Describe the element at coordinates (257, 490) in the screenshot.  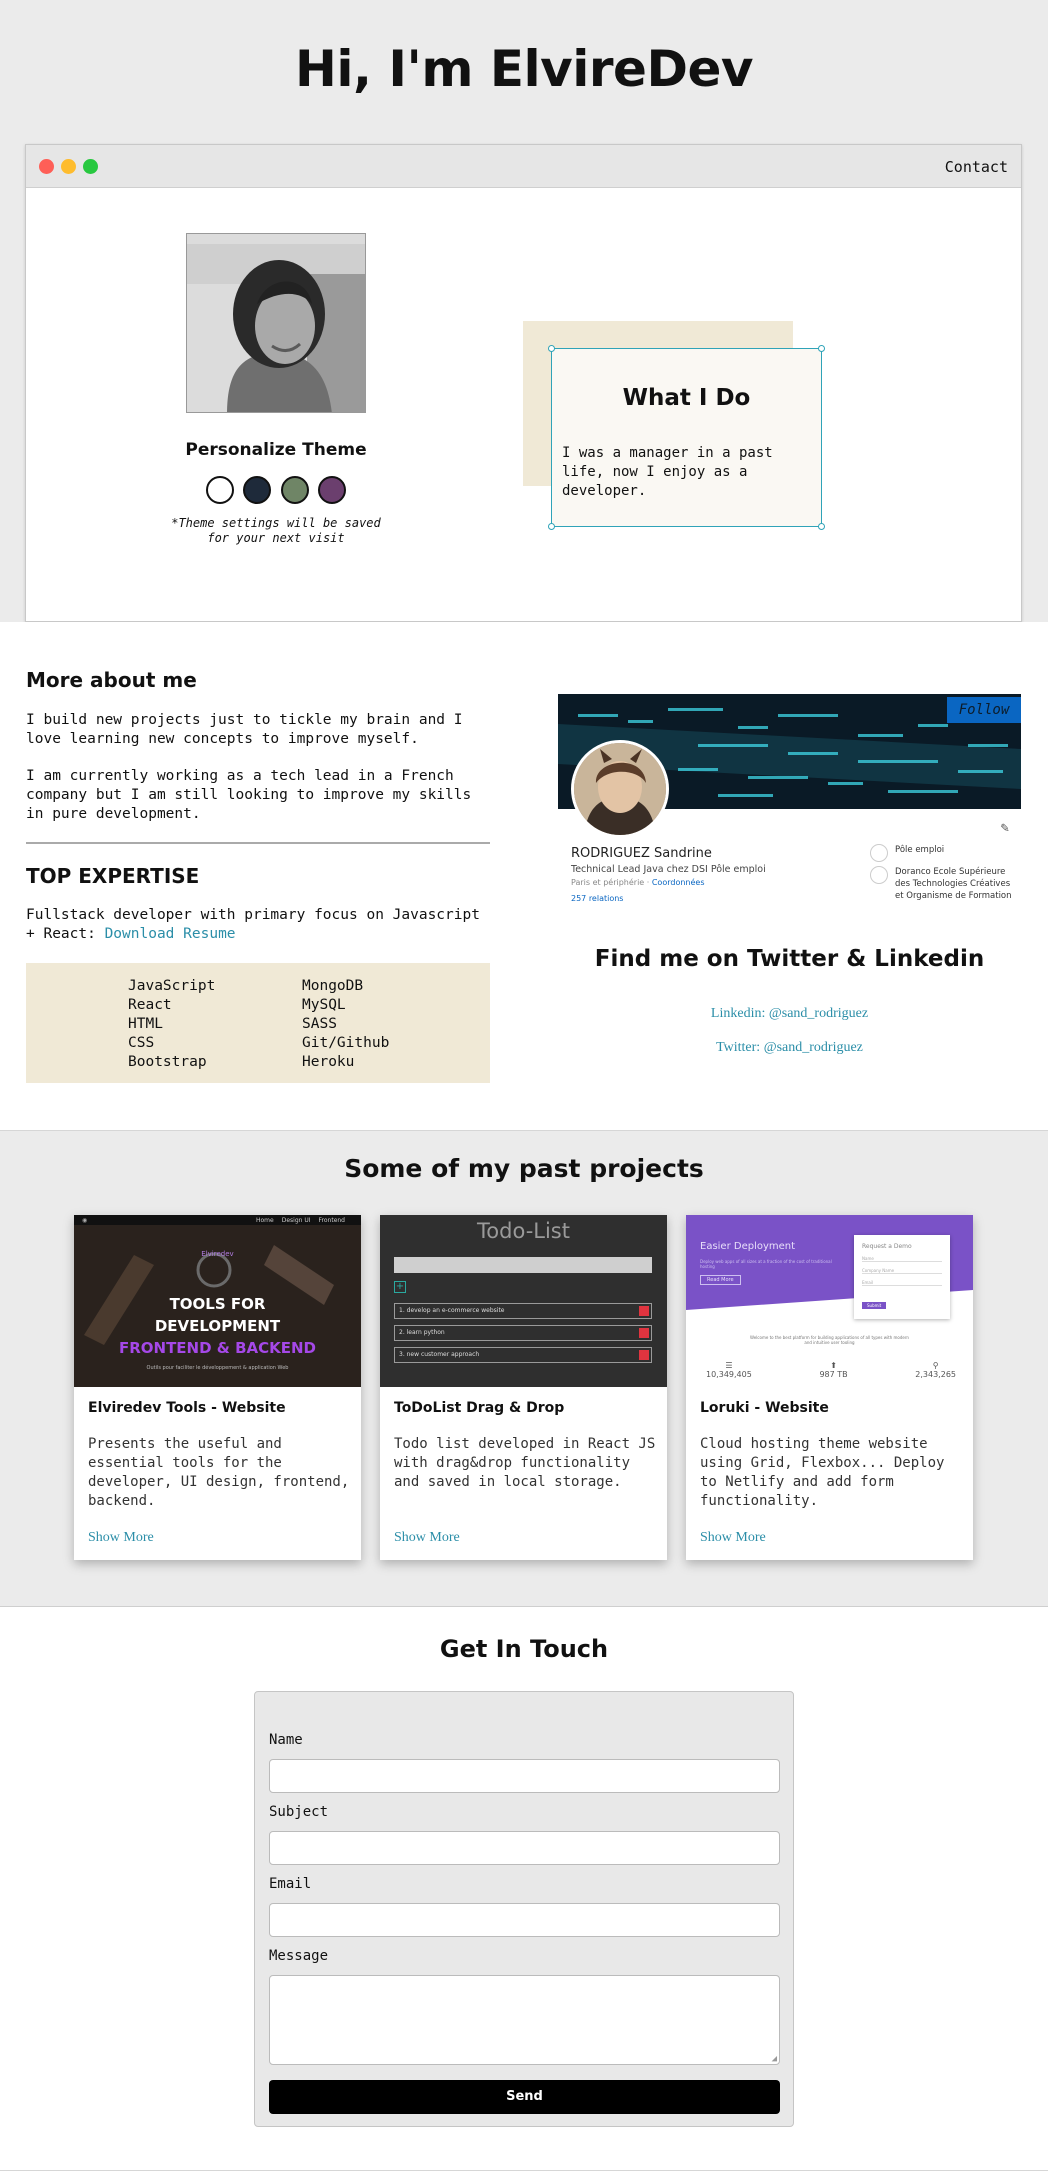
I see `theme-swatch-dark` at that location.